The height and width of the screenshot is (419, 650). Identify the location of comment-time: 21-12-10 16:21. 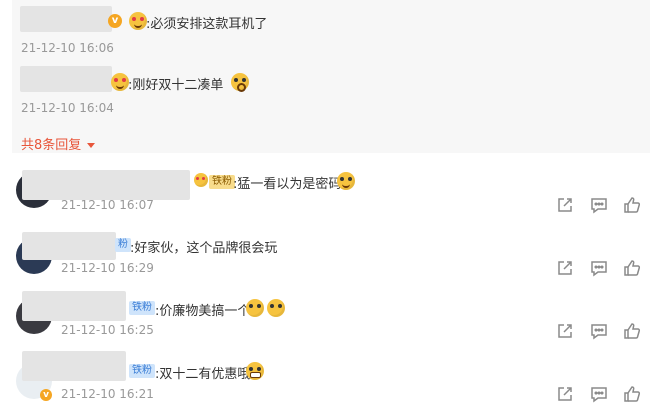
(107, 394).